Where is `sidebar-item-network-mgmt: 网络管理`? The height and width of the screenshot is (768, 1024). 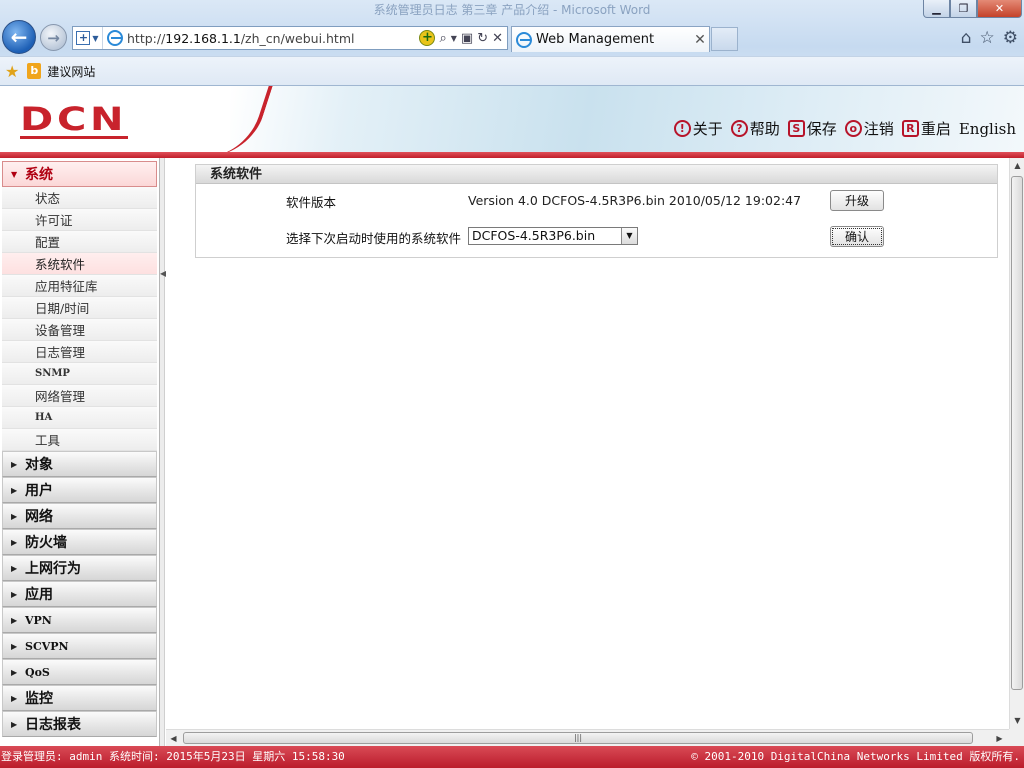 sidebar-item-network-mgmt: 网络管理 is located at coordinates (79, 396).